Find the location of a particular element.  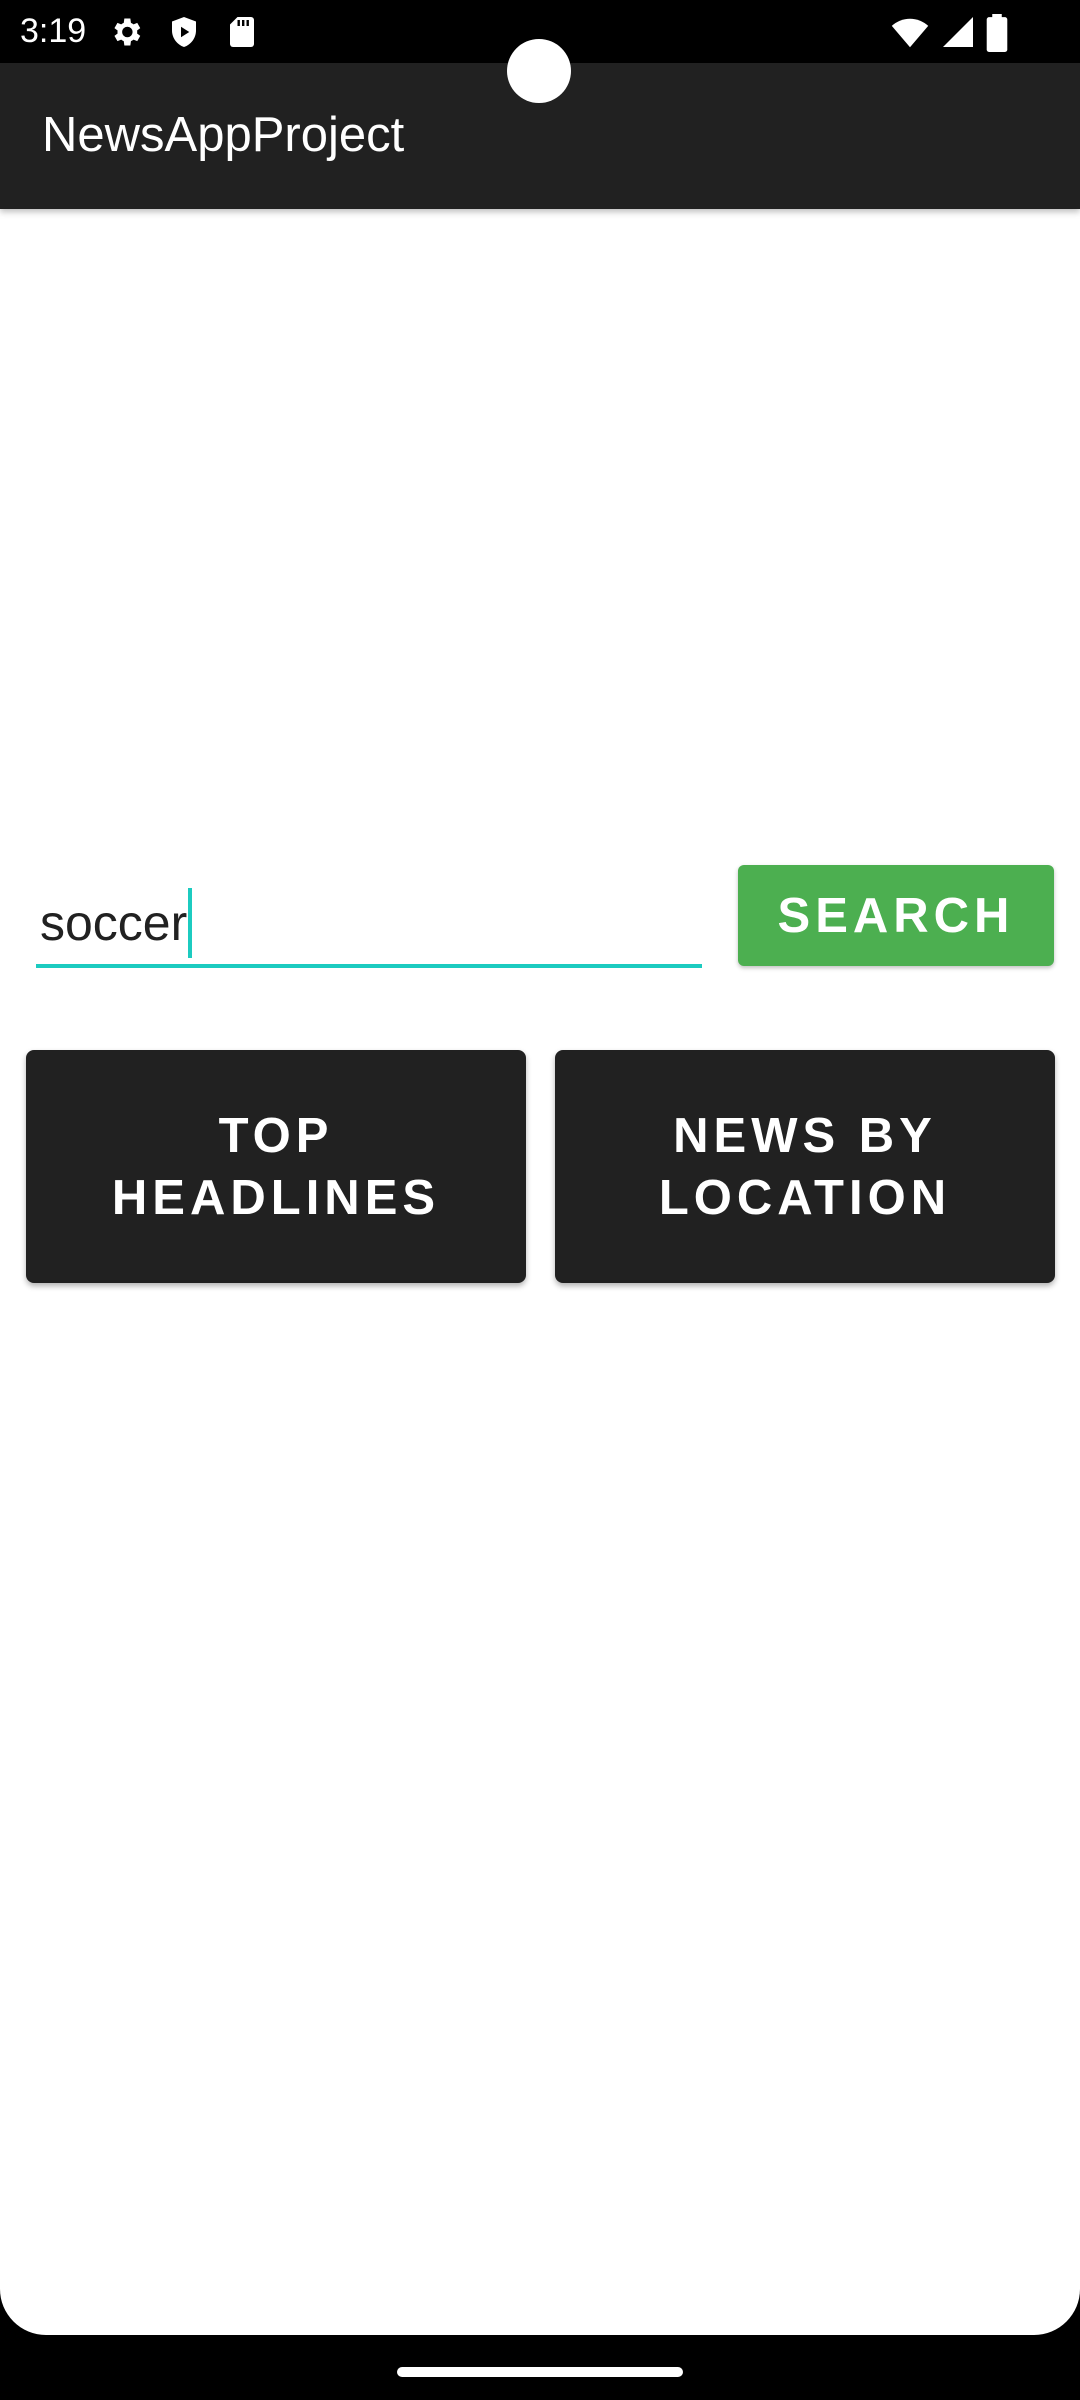

search-input-text: soccer is located at coordinates (116, 923).